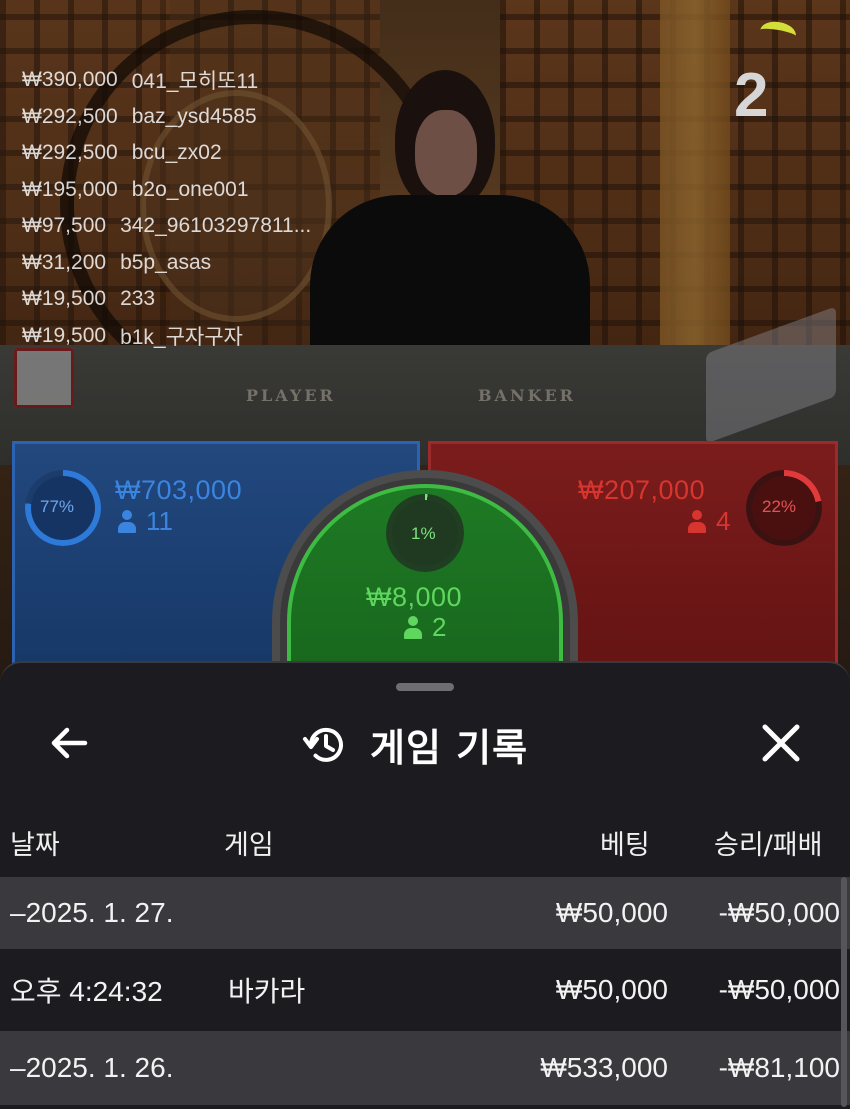  I want to click on bet-username: b1k_구자구자, so click(181, 337).